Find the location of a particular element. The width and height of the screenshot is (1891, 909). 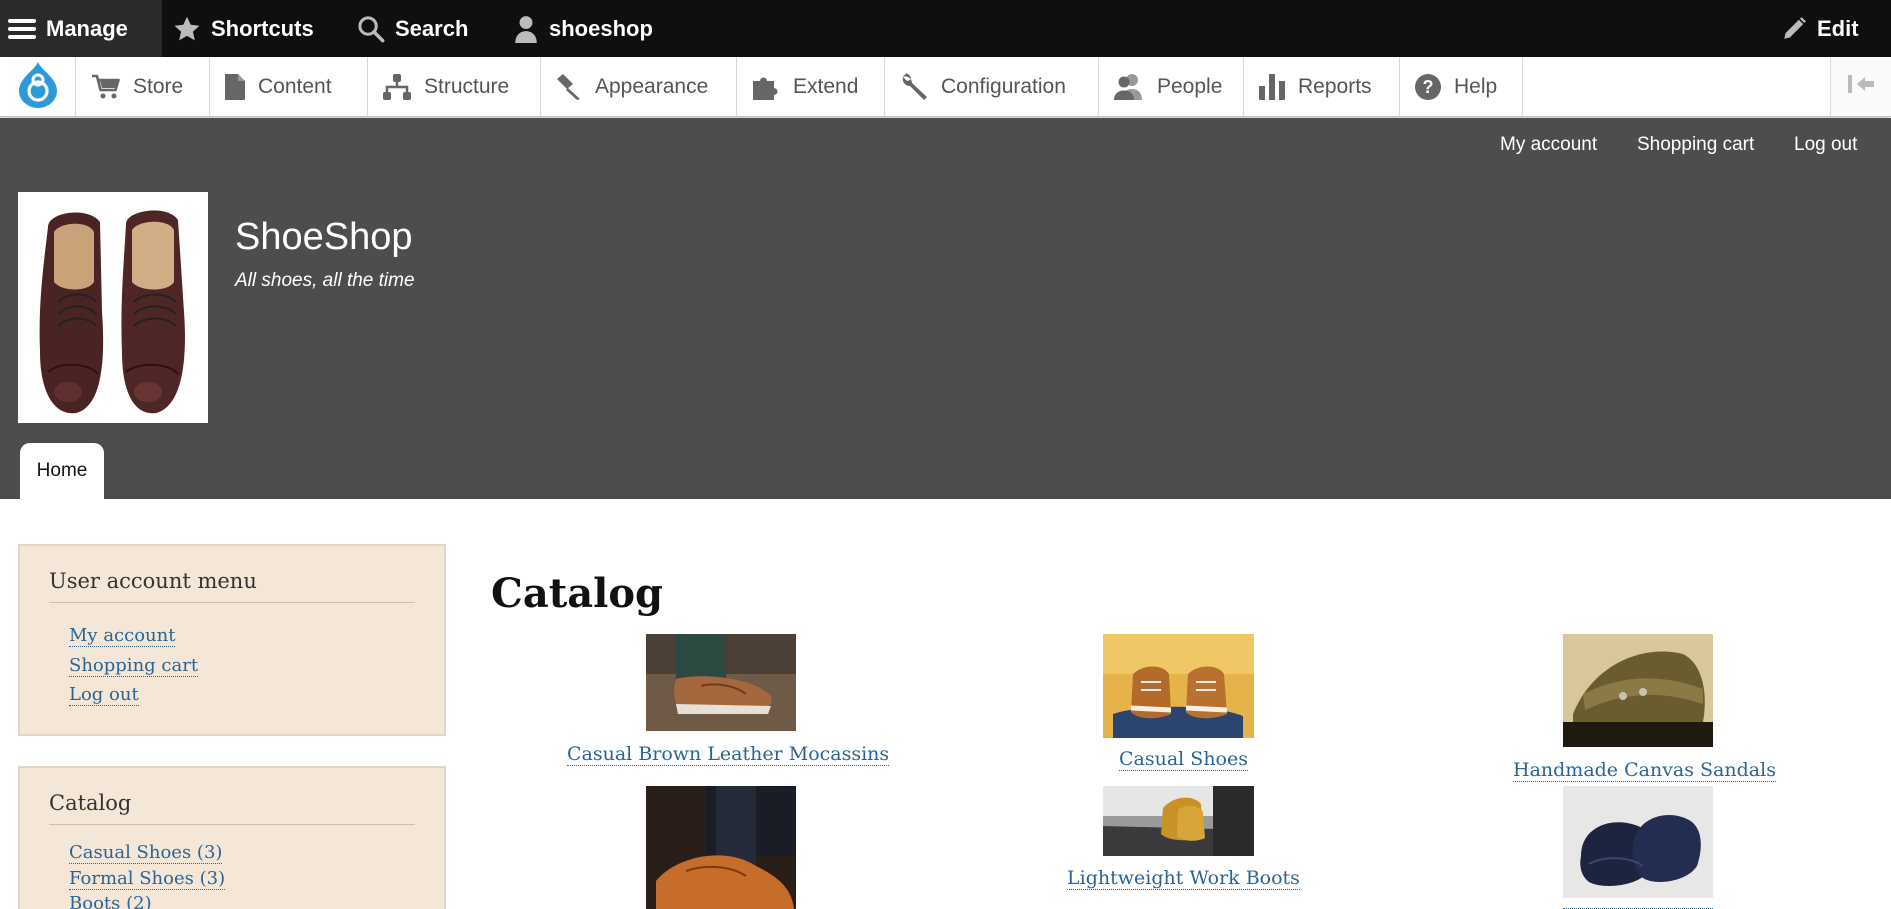

header-link-shopping-cart: Shopping cart is located at coordinates (1695, 146).